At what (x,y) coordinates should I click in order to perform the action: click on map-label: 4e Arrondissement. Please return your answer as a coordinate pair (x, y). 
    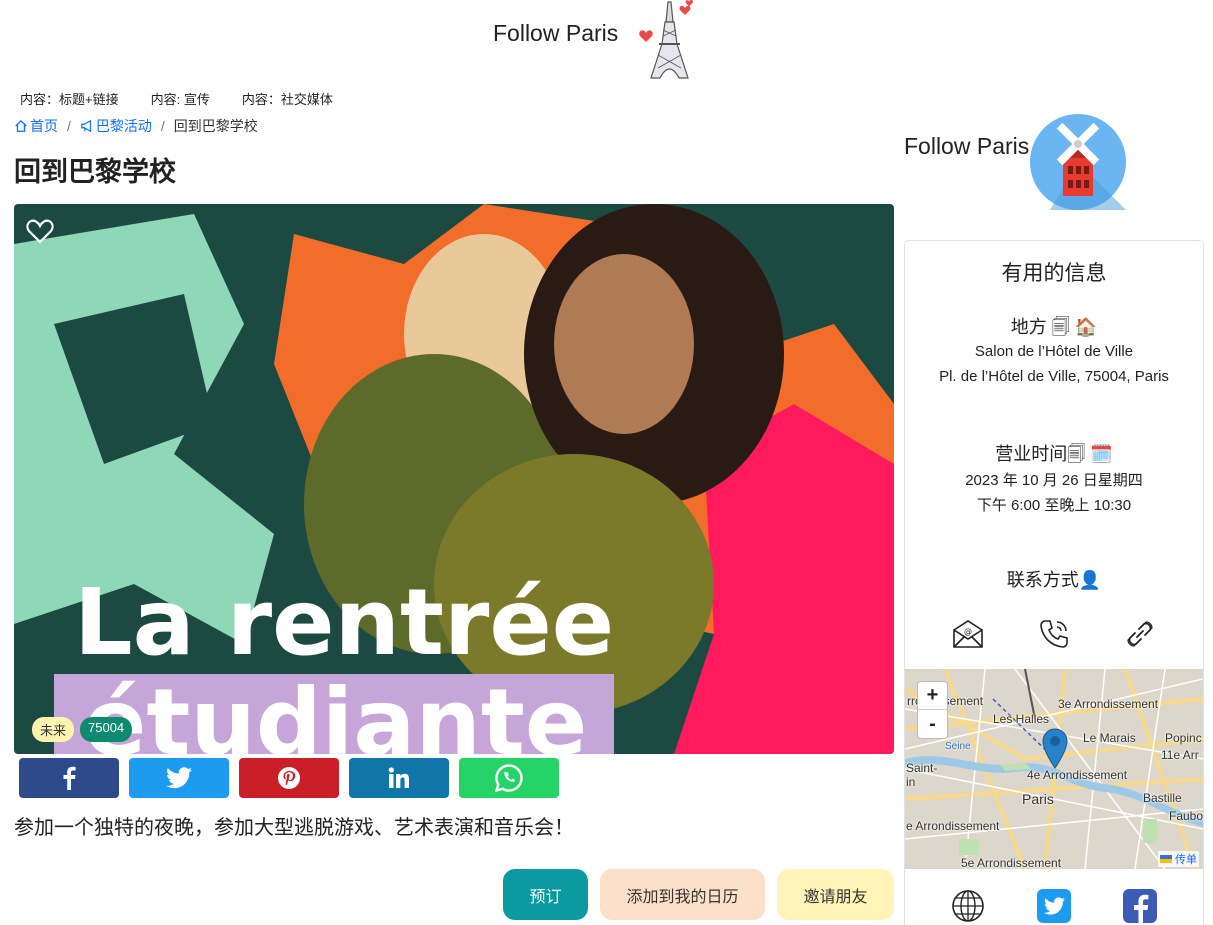
    Looking at the image, I should click on (1077, 775).